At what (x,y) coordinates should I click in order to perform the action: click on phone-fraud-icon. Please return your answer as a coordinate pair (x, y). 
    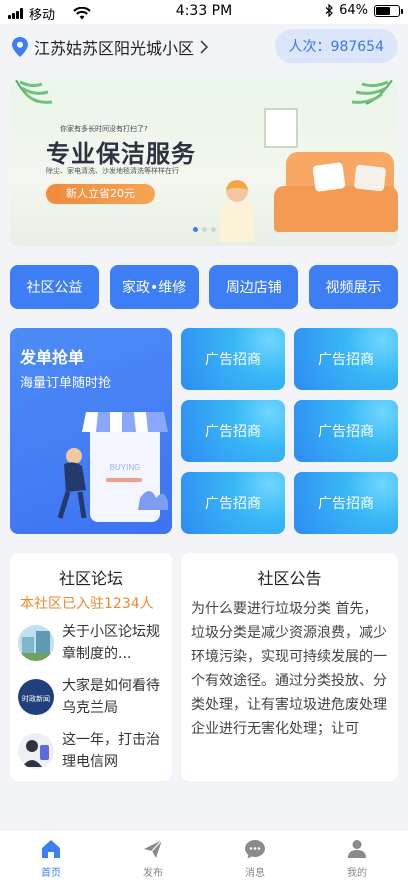
    Looking at the image, I should click on (36, 751).